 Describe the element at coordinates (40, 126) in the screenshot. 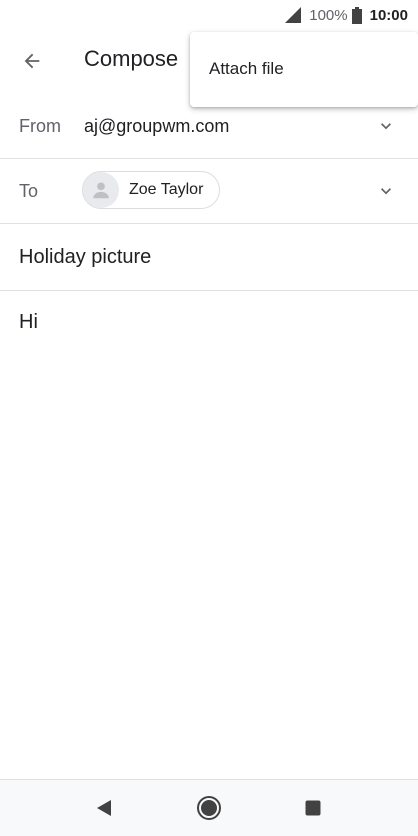

I see `from-label: From` at that location.